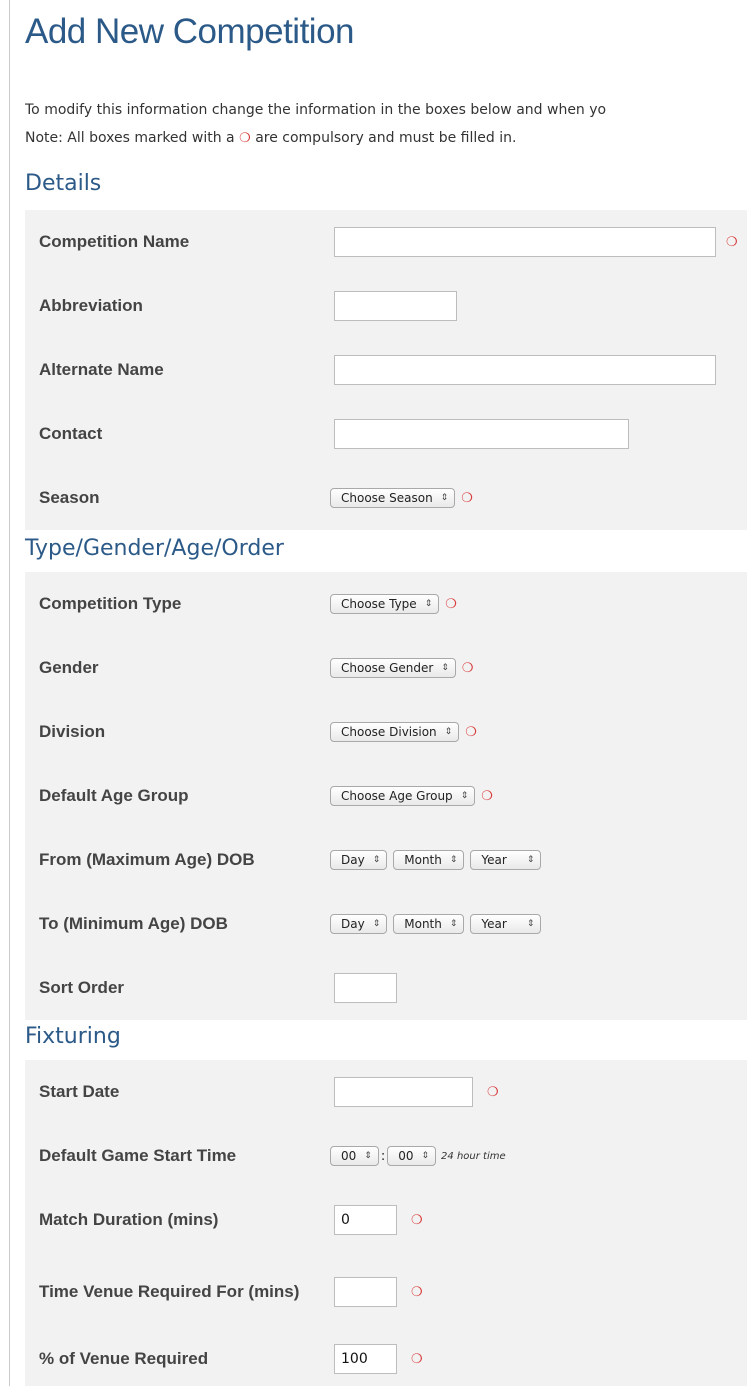 The width and height of the screenshot is (747, 1386). I want to click on competition-name-input, so click(525, 242).